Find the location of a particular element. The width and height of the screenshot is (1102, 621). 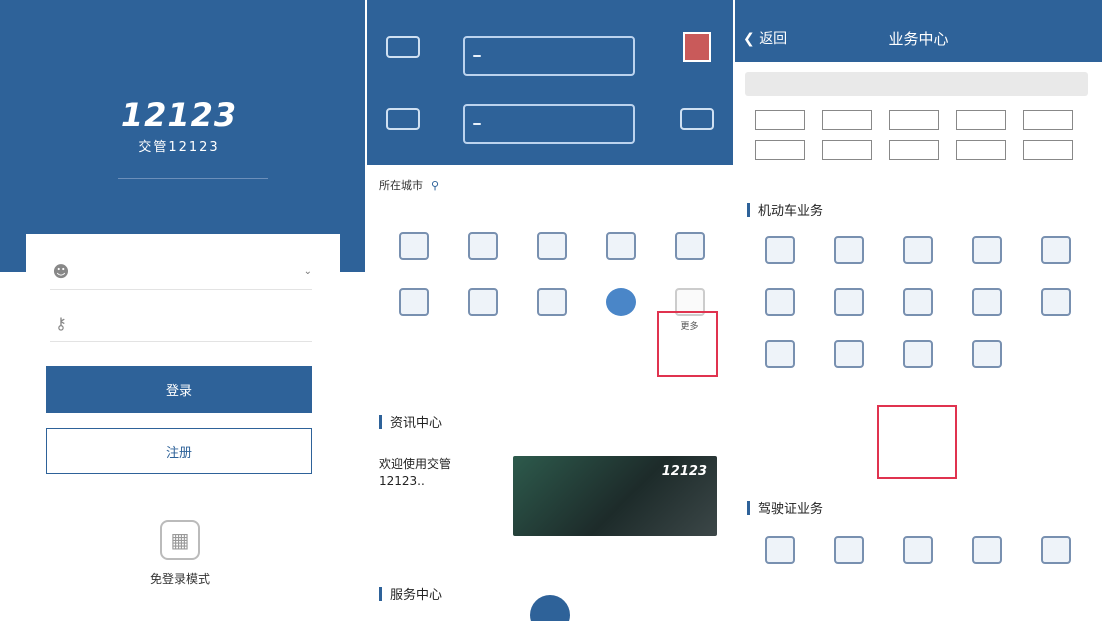

back-button: ❮ 返回 is located at coordinates (765, 38).